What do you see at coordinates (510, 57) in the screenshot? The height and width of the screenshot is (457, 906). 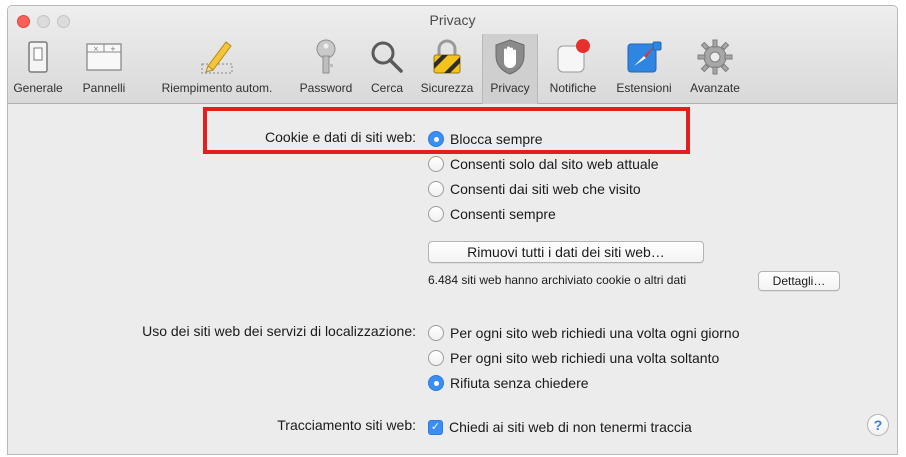 I see `hand-icon` at bounding box center [510, 57].